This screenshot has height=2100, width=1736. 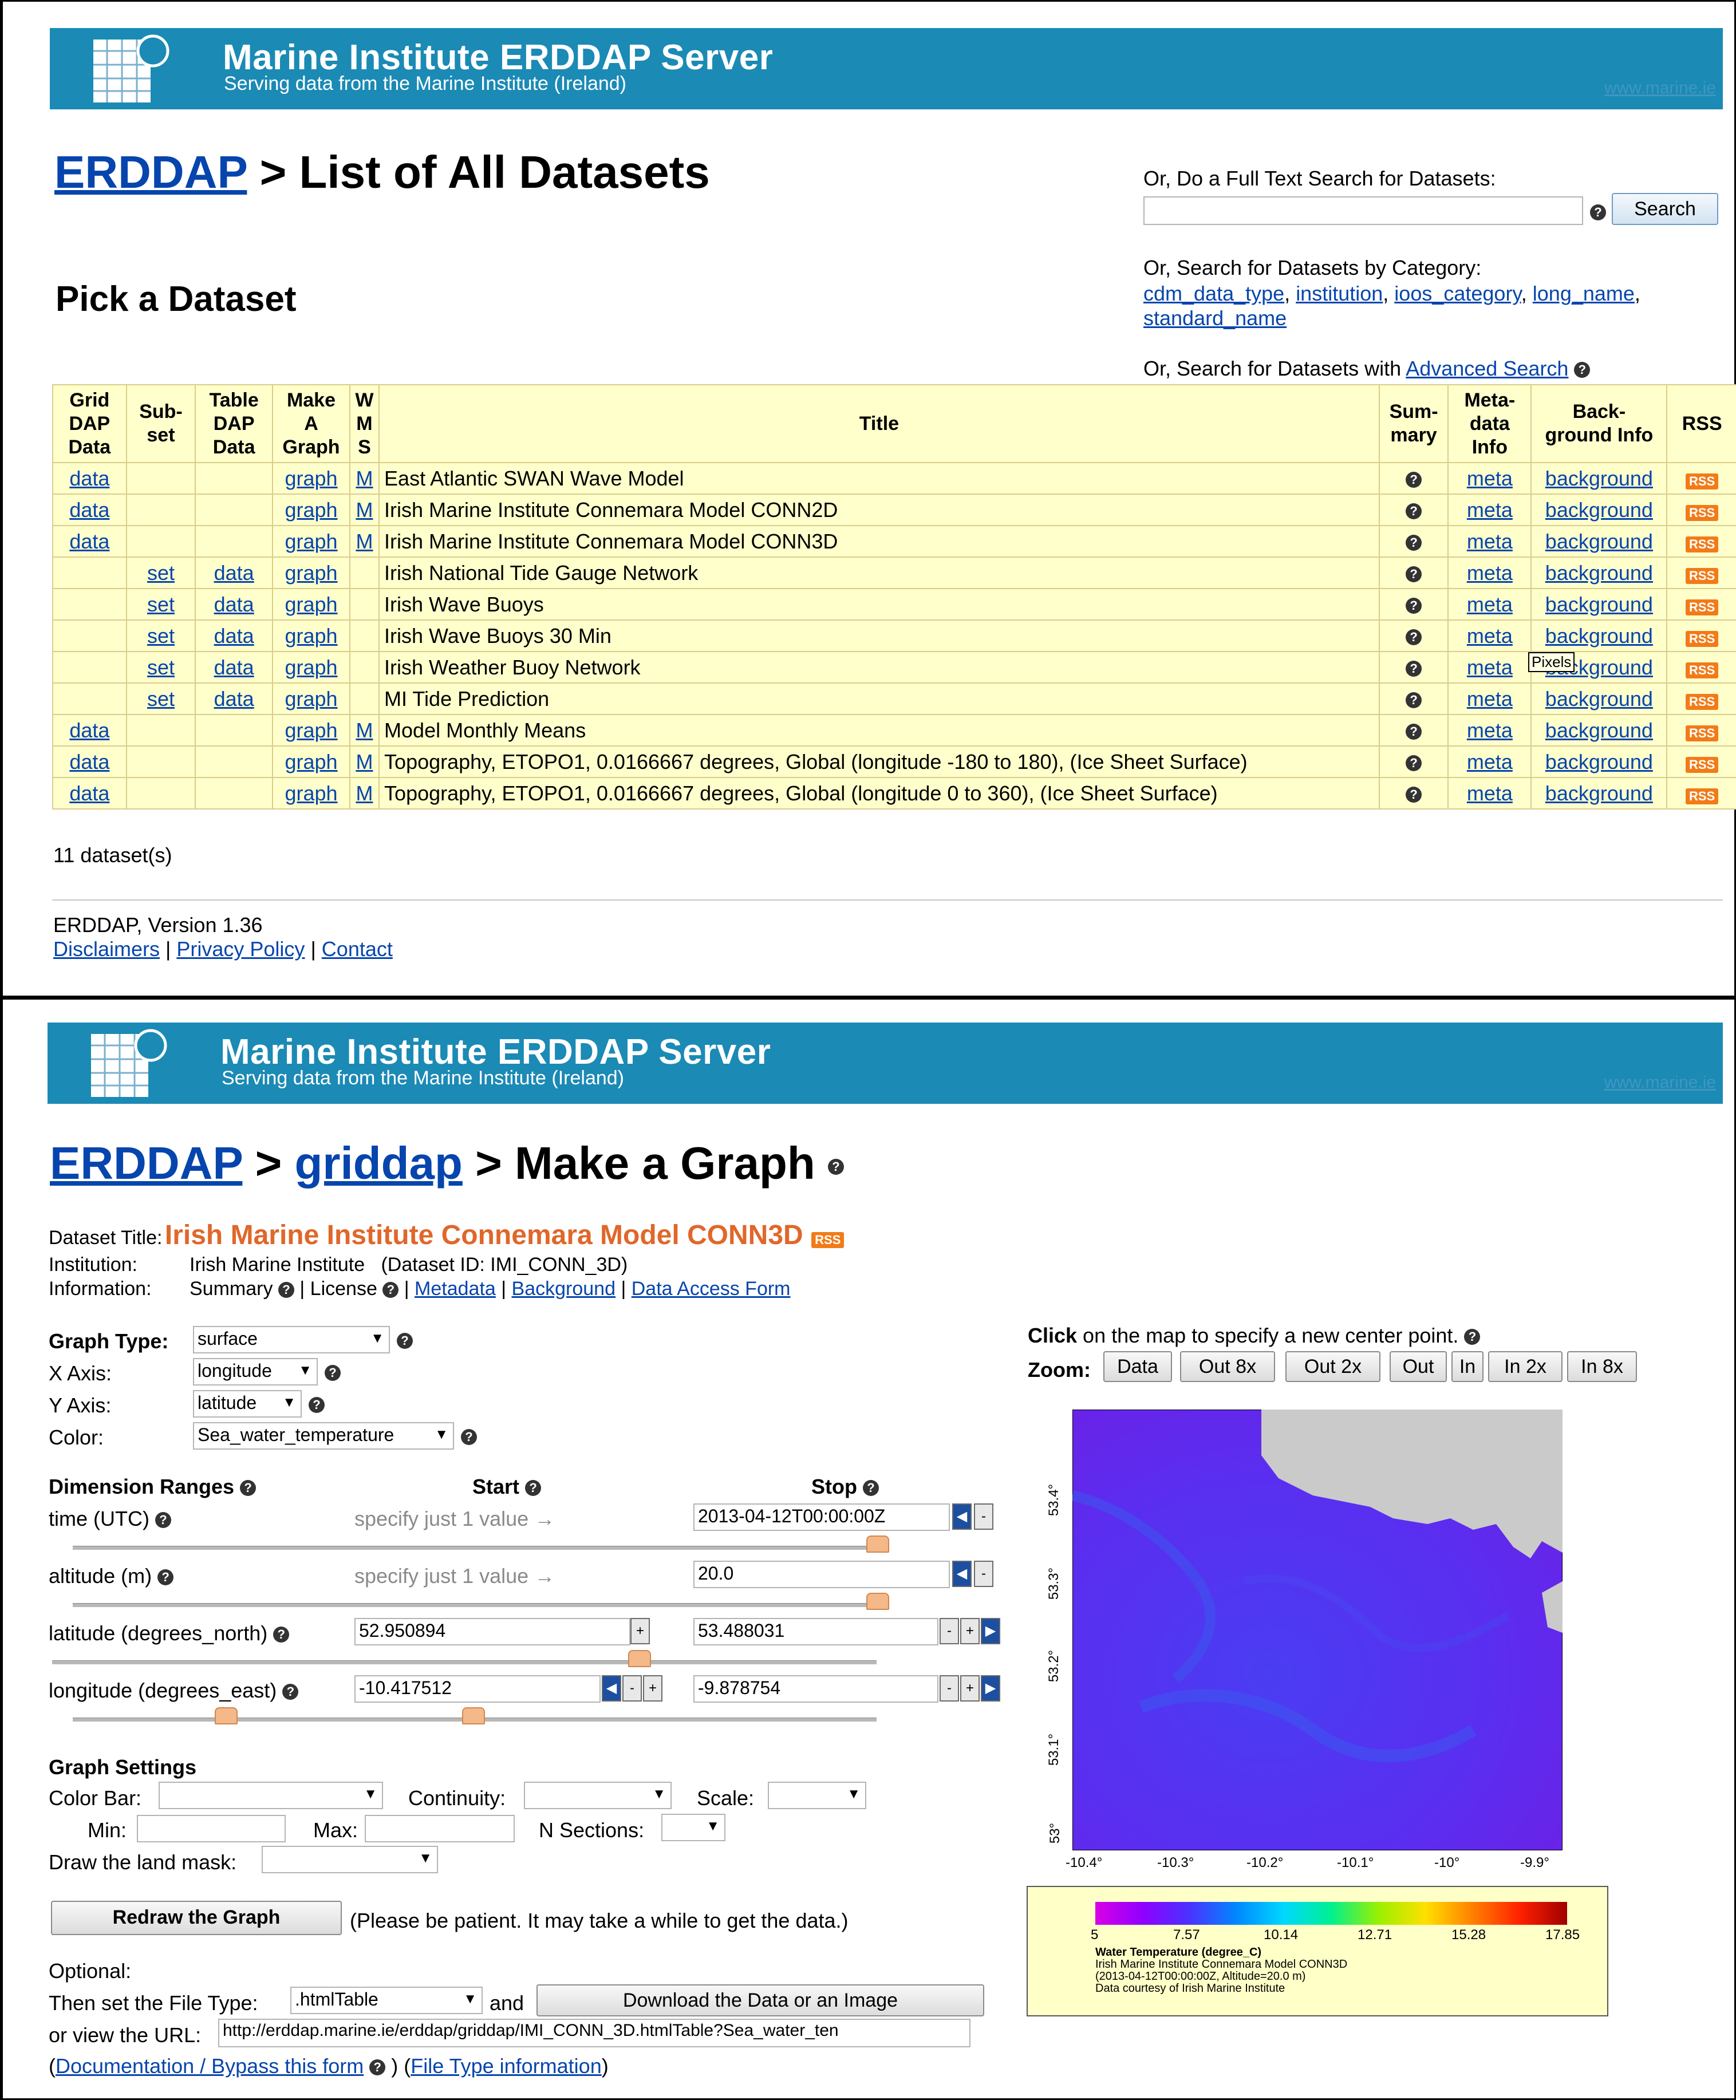 I want to click on latitude-stop-input: 53.488031, so click(x=815, y=1631).